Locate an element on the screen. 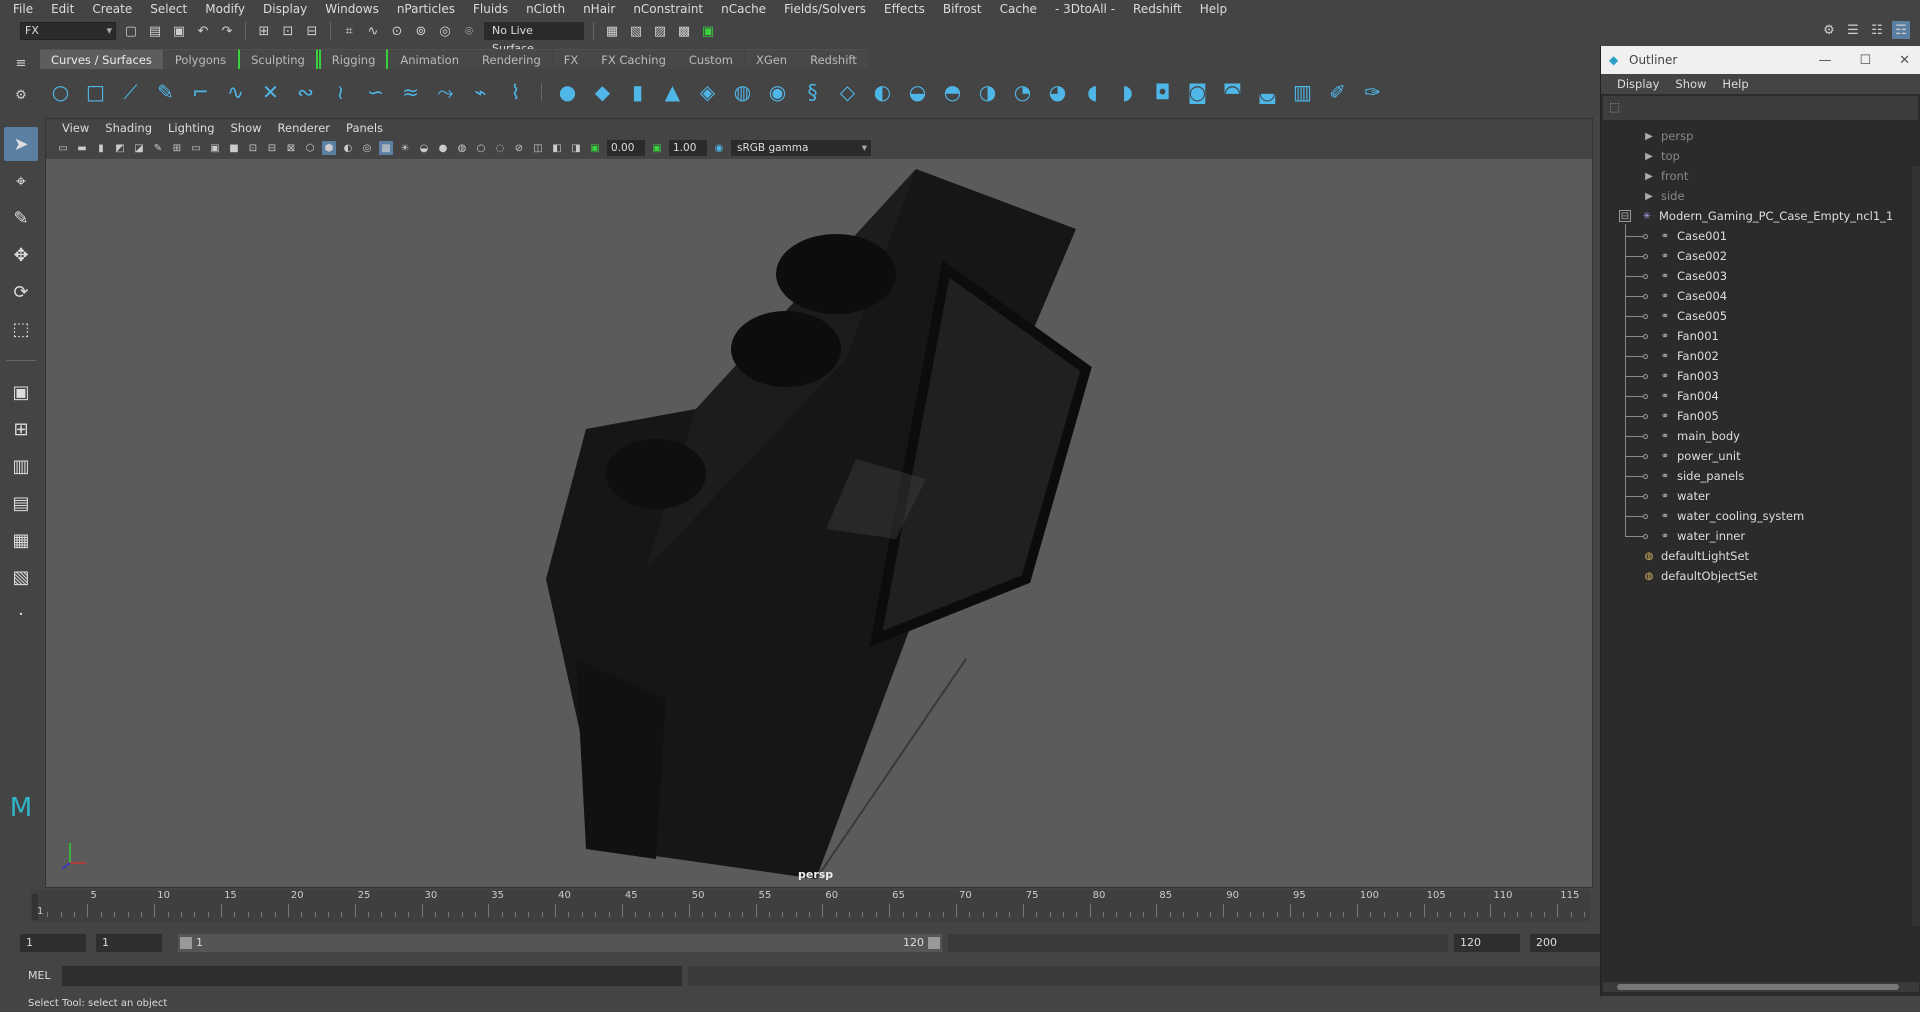 This screenshot has width=1920, height=1012. field-chart-icon: ⊡ is located at coordinates (253, 148).